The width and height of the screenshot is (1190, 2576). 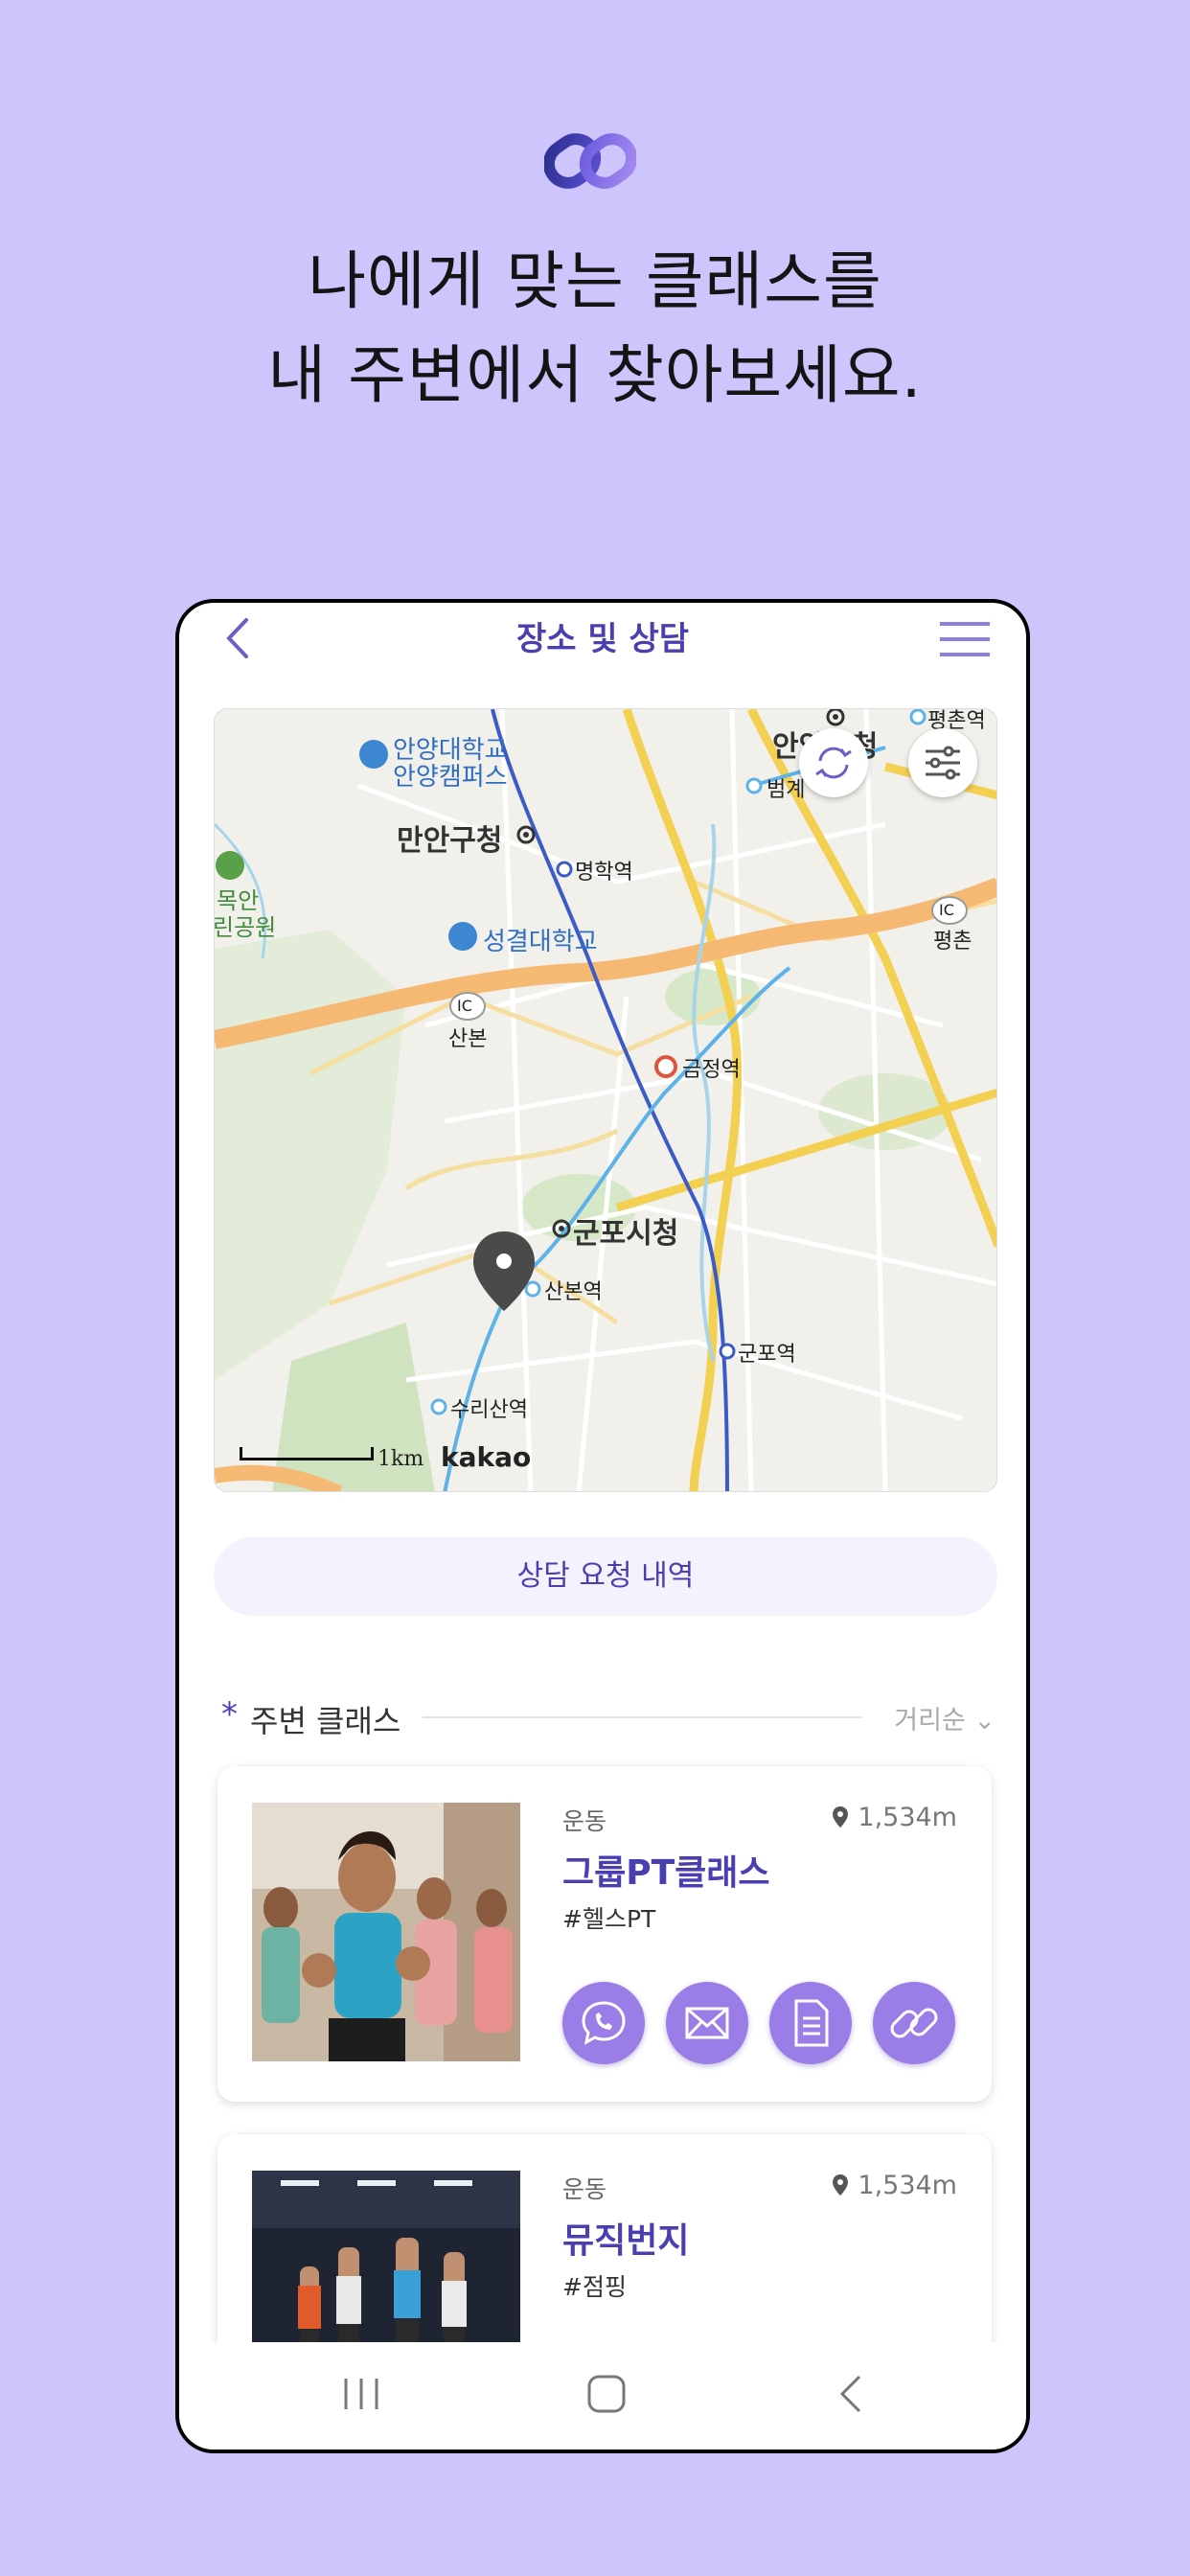 What do you see at coordinates (604, 873) in the screenshot?
I see `map-label: 명학역` at bounding box center [604, 873].